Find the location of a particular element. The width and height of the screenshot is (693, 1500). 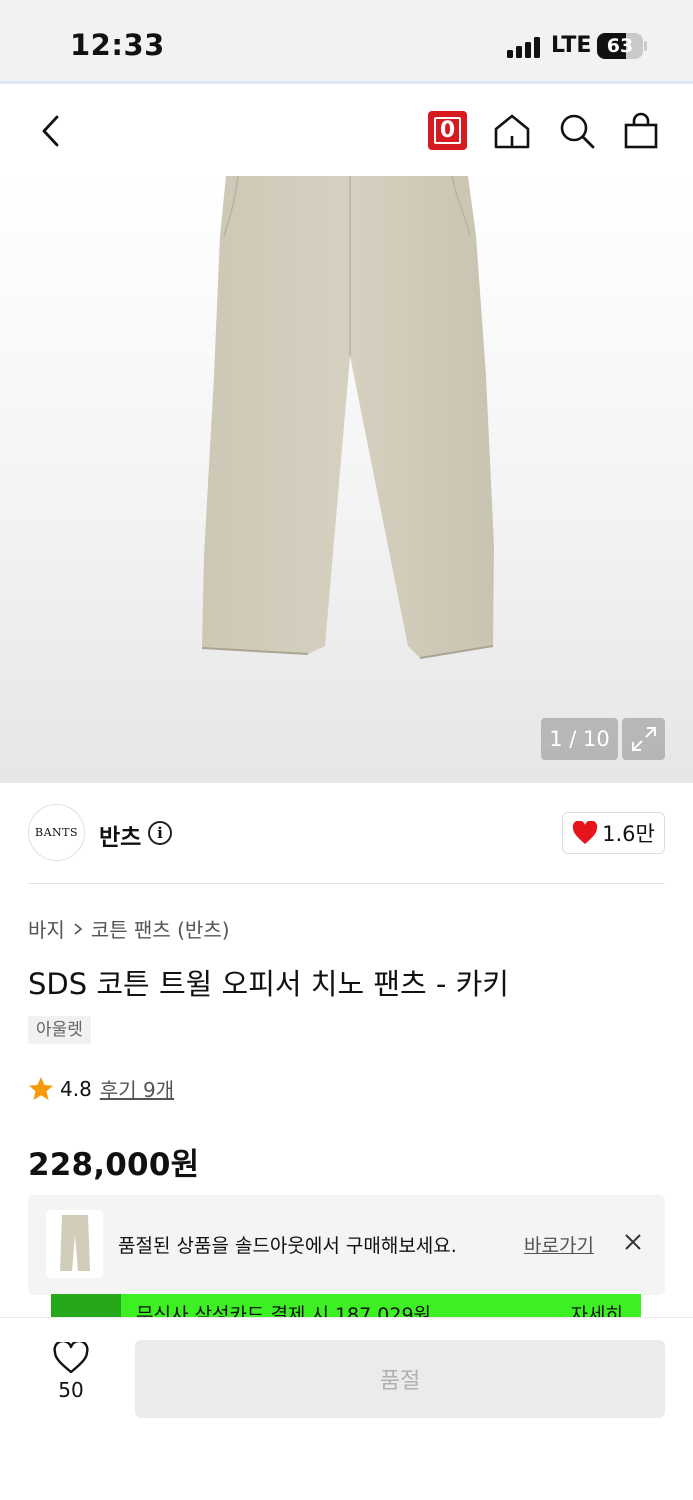

pants-thumbnail is located at coordinates (74, 1243).